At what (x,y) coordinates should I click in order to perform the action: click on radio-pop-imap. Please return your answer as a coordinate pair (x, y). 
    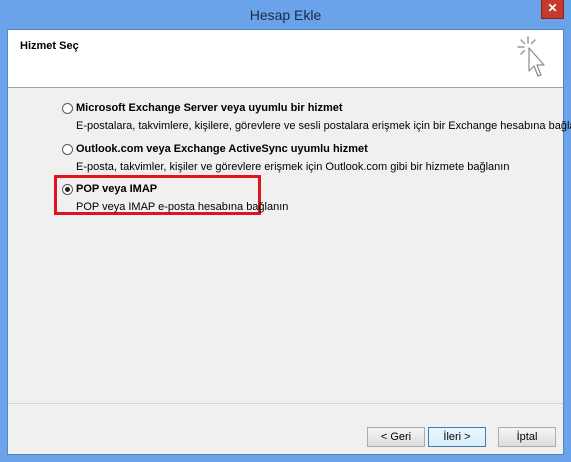
    Looking at the image, I should click on (67, 189).